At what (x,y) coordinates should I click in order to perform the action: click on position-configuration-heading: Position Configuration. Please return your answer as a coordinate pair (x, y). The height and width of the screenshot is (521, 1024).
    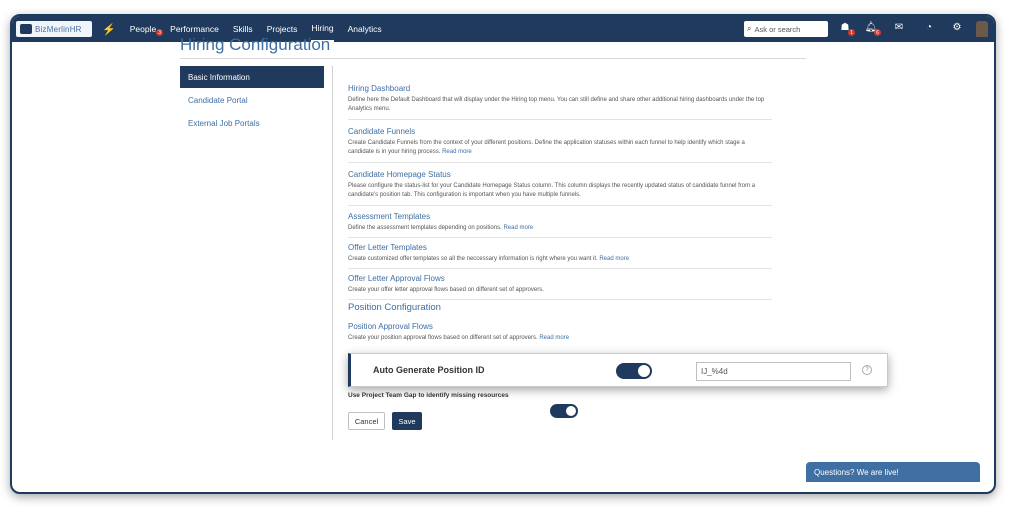
    Looking at the image, I should click on (394, 307).